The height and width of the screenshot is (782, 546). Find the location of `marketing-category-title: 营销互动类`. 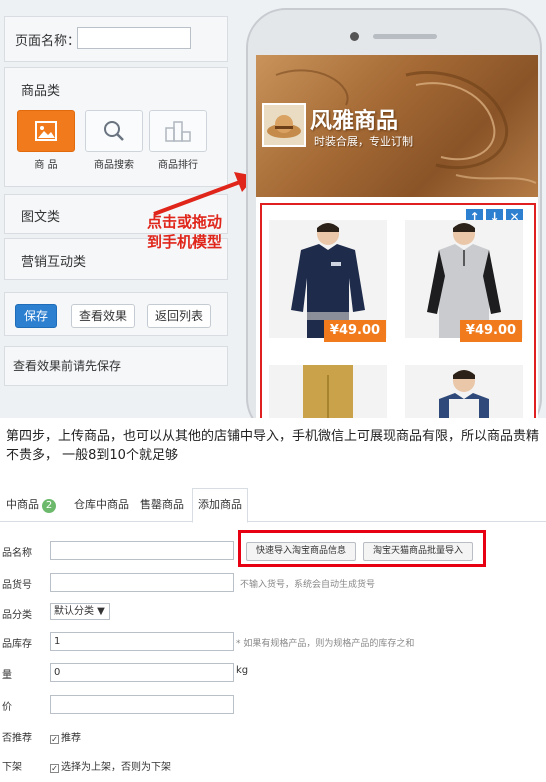

marketing-category-title: 营销互动类 is located at coordinates (54, 262).